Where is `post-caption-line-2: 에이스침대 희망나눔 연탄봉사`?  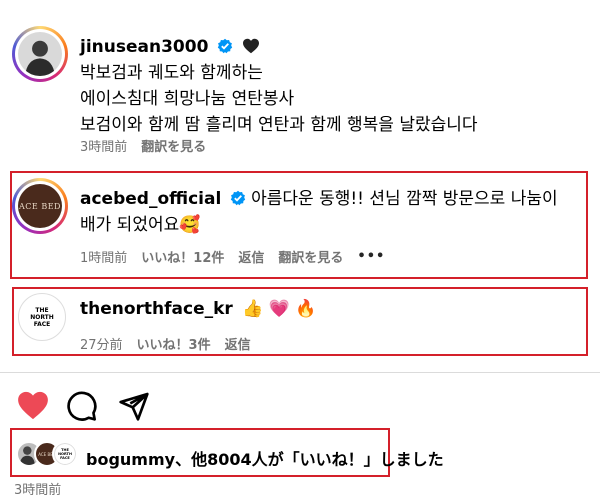
post-caption-line-2: 에이스침대 희망나눔 연탄봉사 is located at coordinates (187, 99).